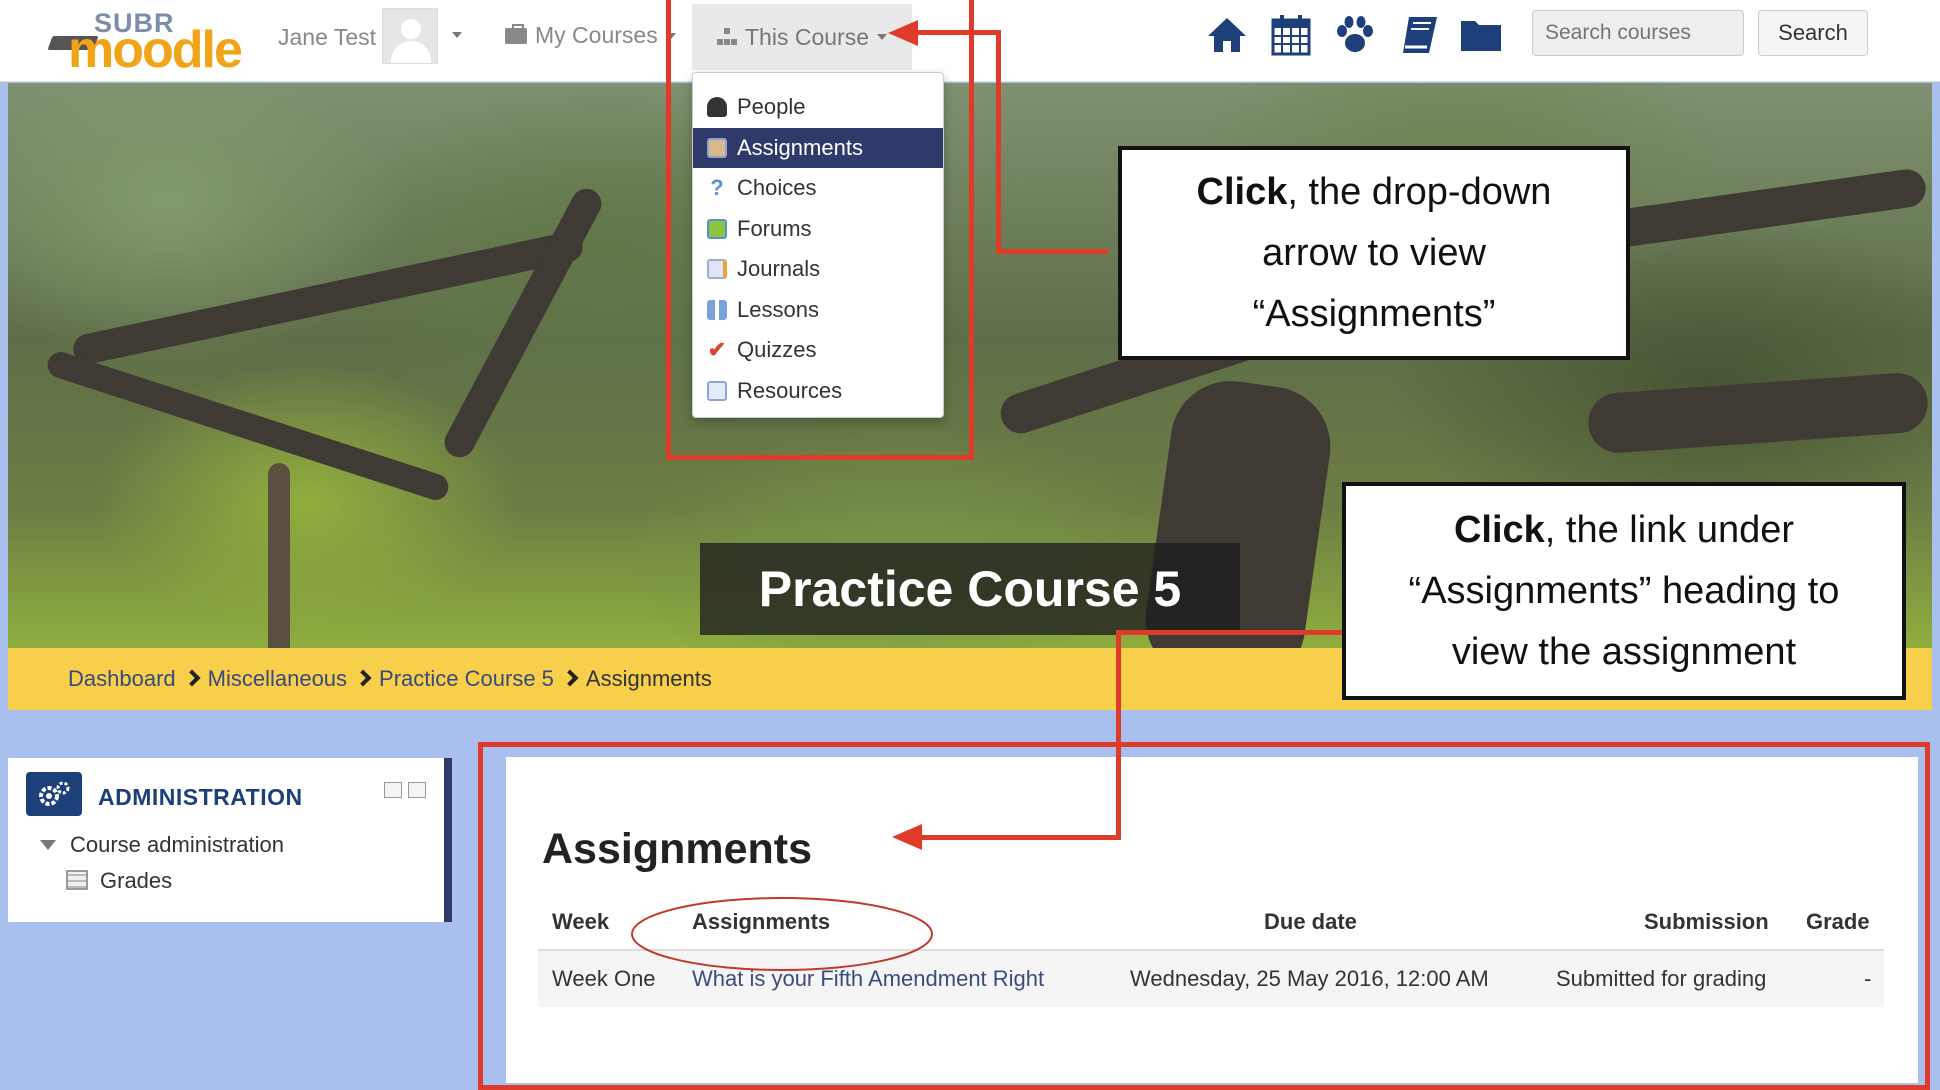  What do you see at coordinates (1624, 651) in the screenshot?
I see `callout-text: view the assignment` at bounding box center [1624, 651].